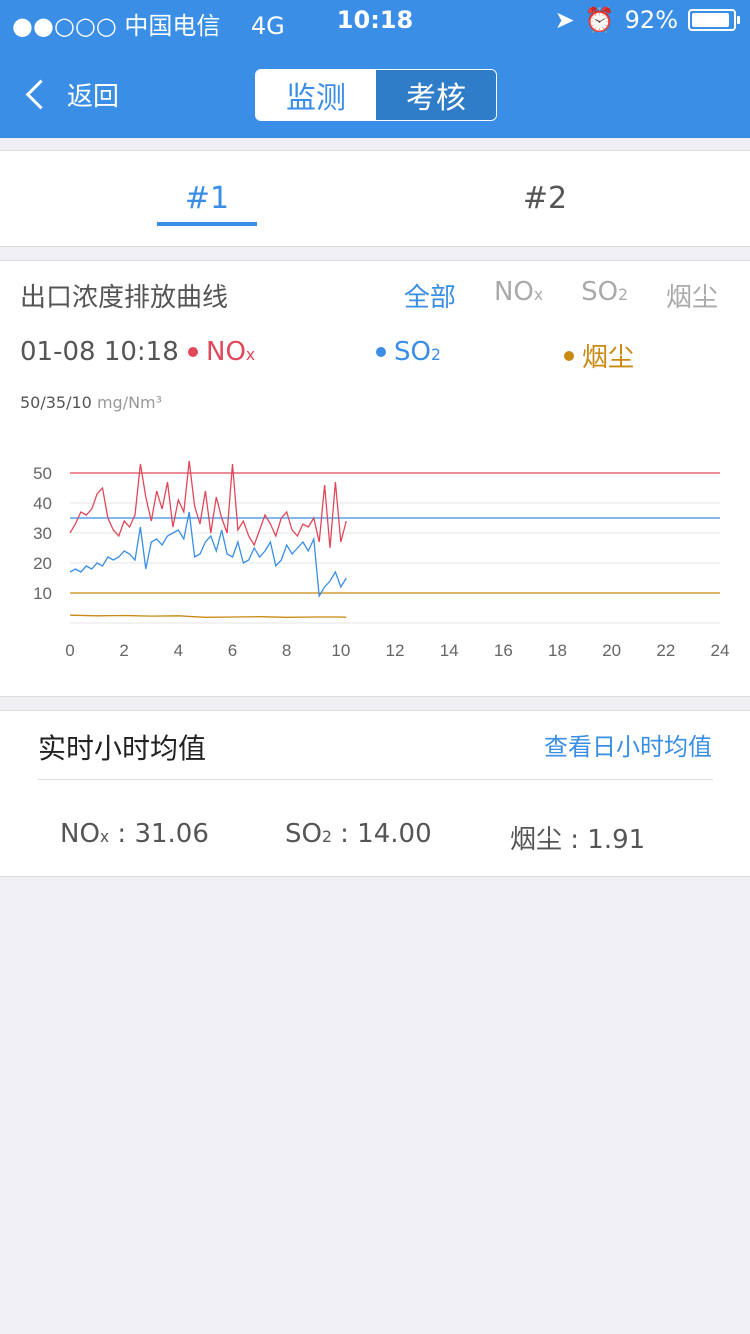 This screenshot has width=750, height=1334. Describe the element at coordinates (611, 650) in the screenshot. I see `x-tick-label: 20` at that location.